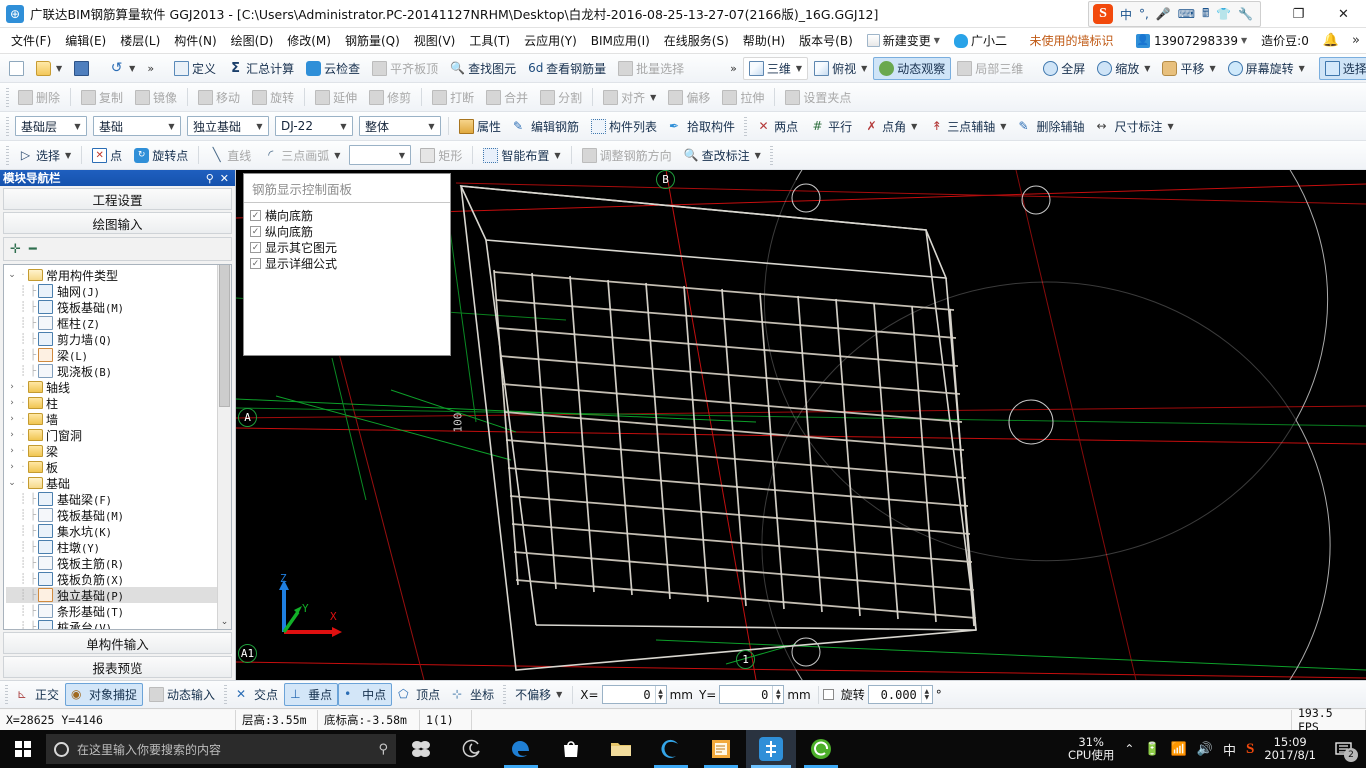  What do you see at coordinates (350, 231) in the screenshot?
I see `rebar-option-longitudinal-bottom: ✓ 纵向底筋` at bounding box center [350, 231].